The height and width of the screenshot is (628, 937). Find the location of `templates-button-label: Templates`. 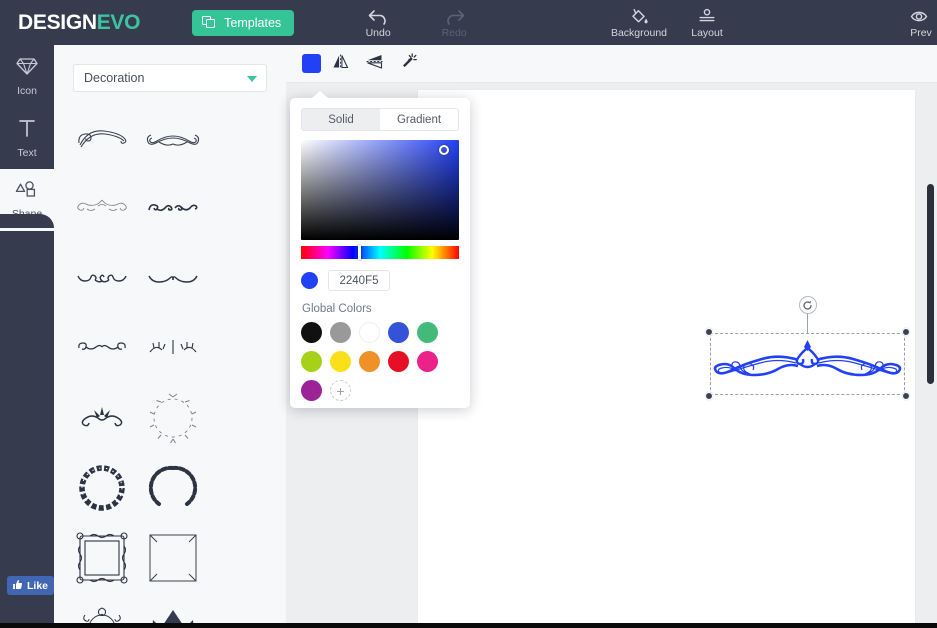

templates-button-label: Templates is located at coordinates (253, 22).